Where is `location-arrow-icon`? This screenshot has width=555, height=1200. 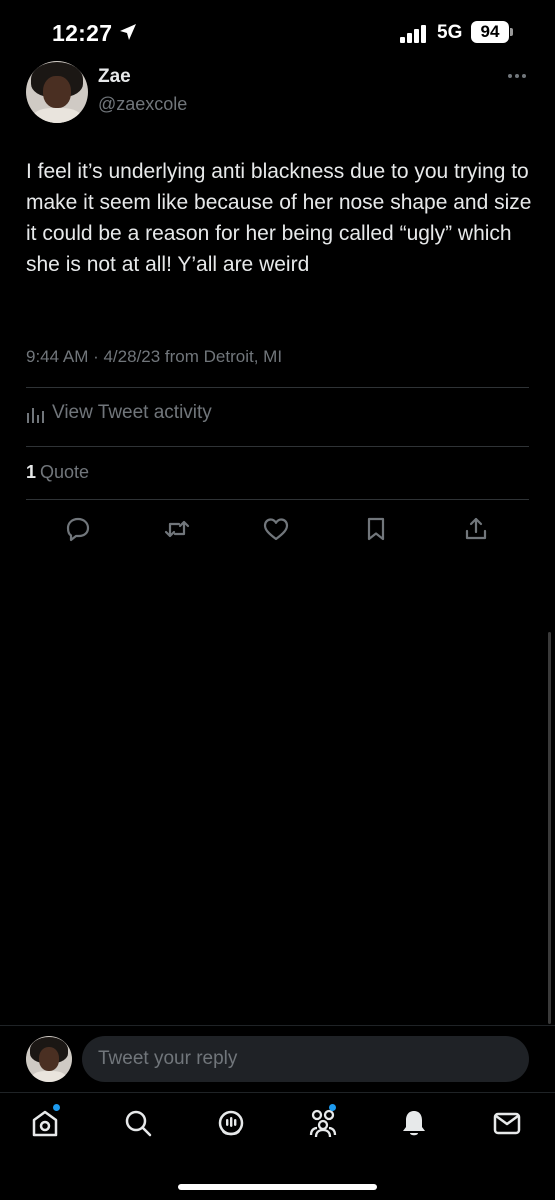 location-arrow-icon is located at coordinates (128, 32).